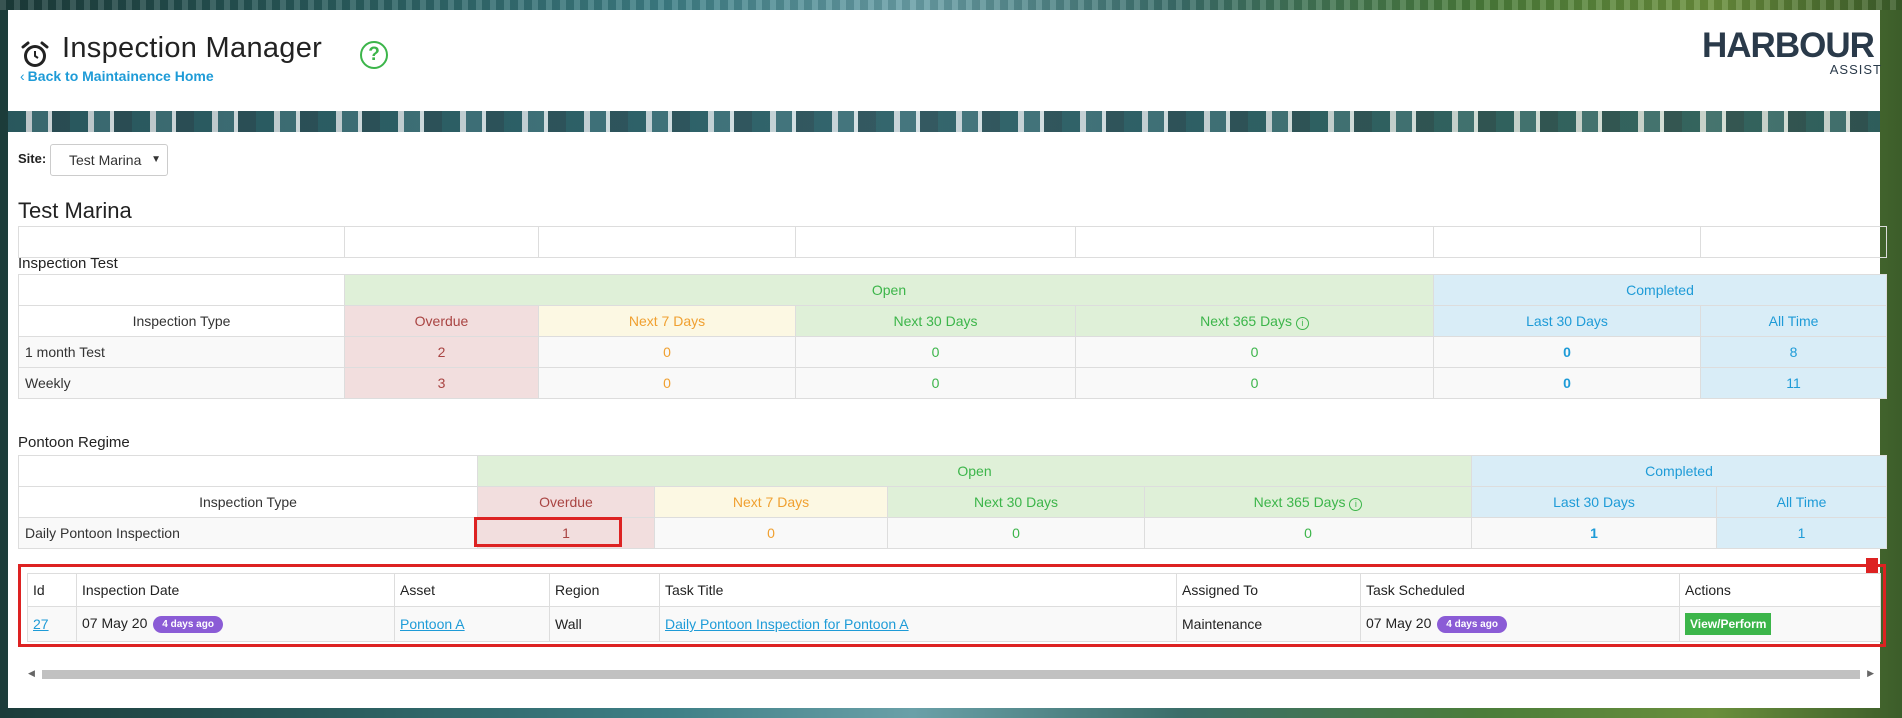 The height and width of the screenshot is (718, 1902). Describe the element at coordinates (1801, 533) in the screenshot. I see `cell-all-time: 1` at that location.